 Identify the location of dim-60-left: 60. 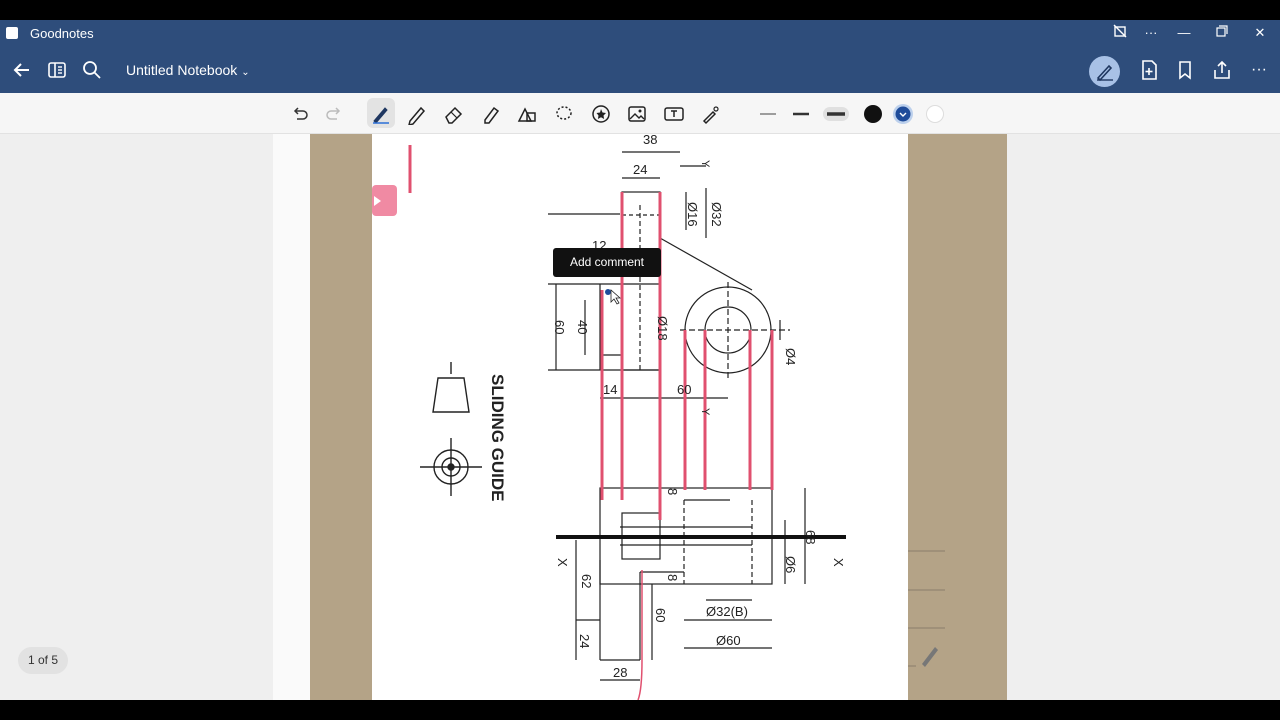
(559, 327).